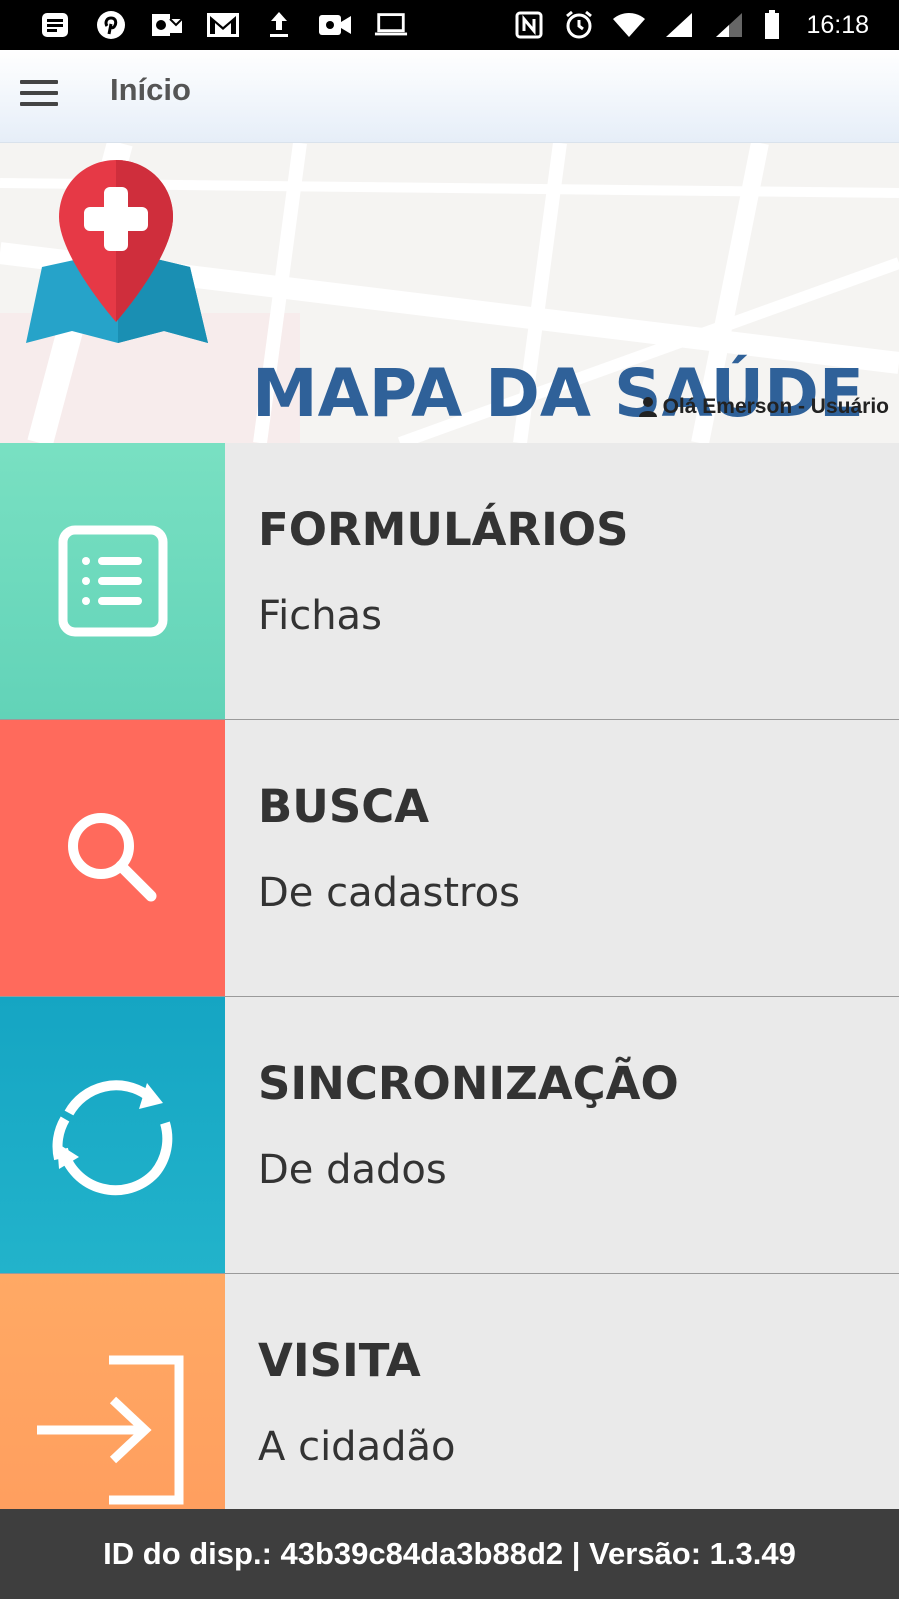 The height and width of the screenshot is (1599, 899). What do you see at coordinates (389, 893) in the screenshot?
I see `menu-item-subtitle: De cadastros` at bounding box center [389, 893].